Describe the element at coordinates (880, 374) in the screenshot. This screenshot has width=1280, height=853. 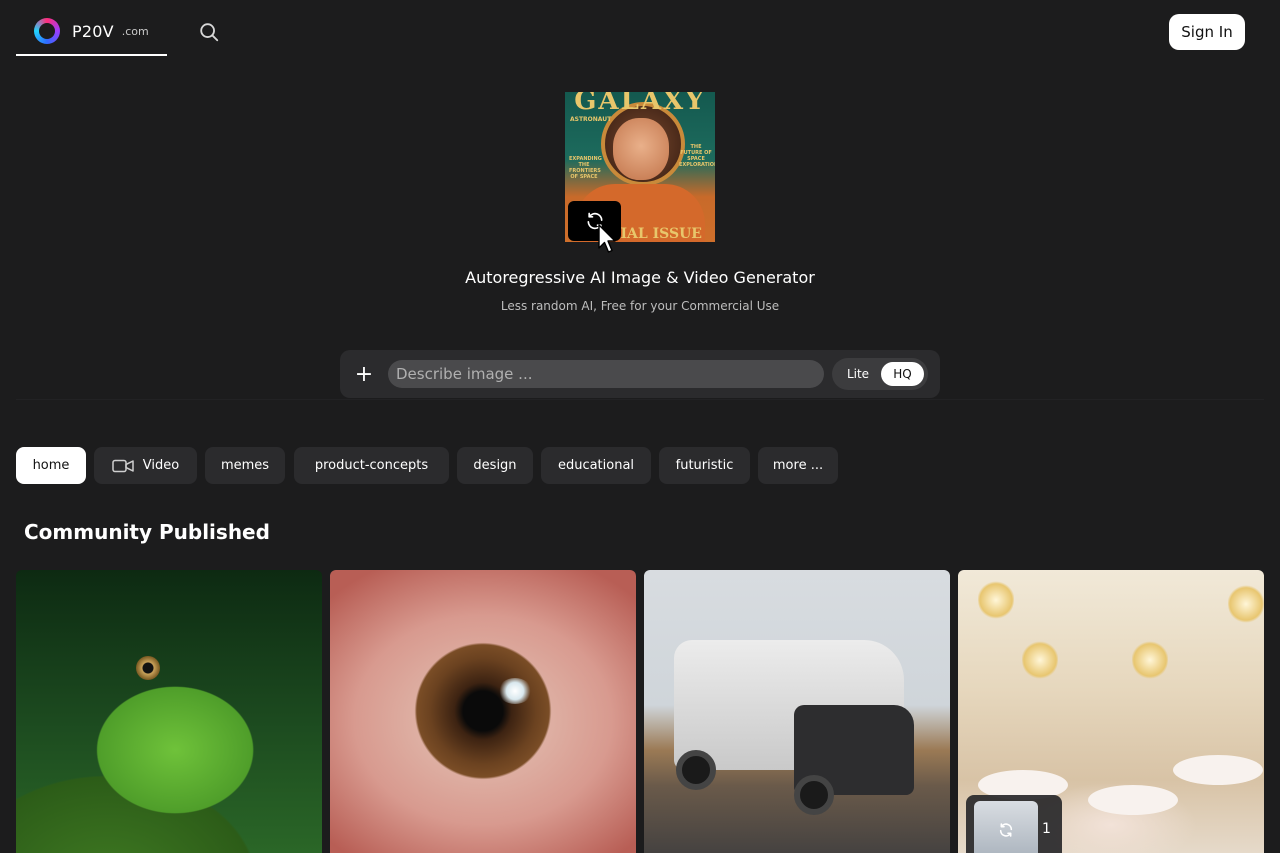
I see `quality-toggle: Lite HQ` at that location.